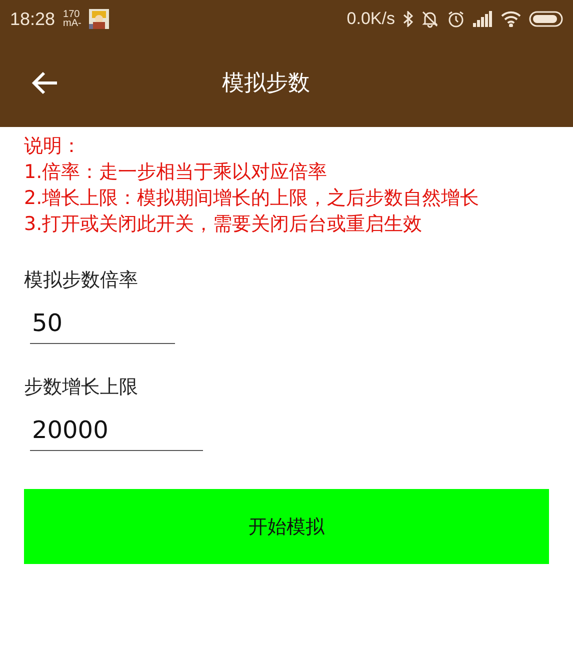 Image resolution: width=573 pixels, height=648 pixels. What do you see at coordinates (81, 280) in the screenshot?
I see `field-label: 模拟步数倍率` at bounding box center [81, 280].